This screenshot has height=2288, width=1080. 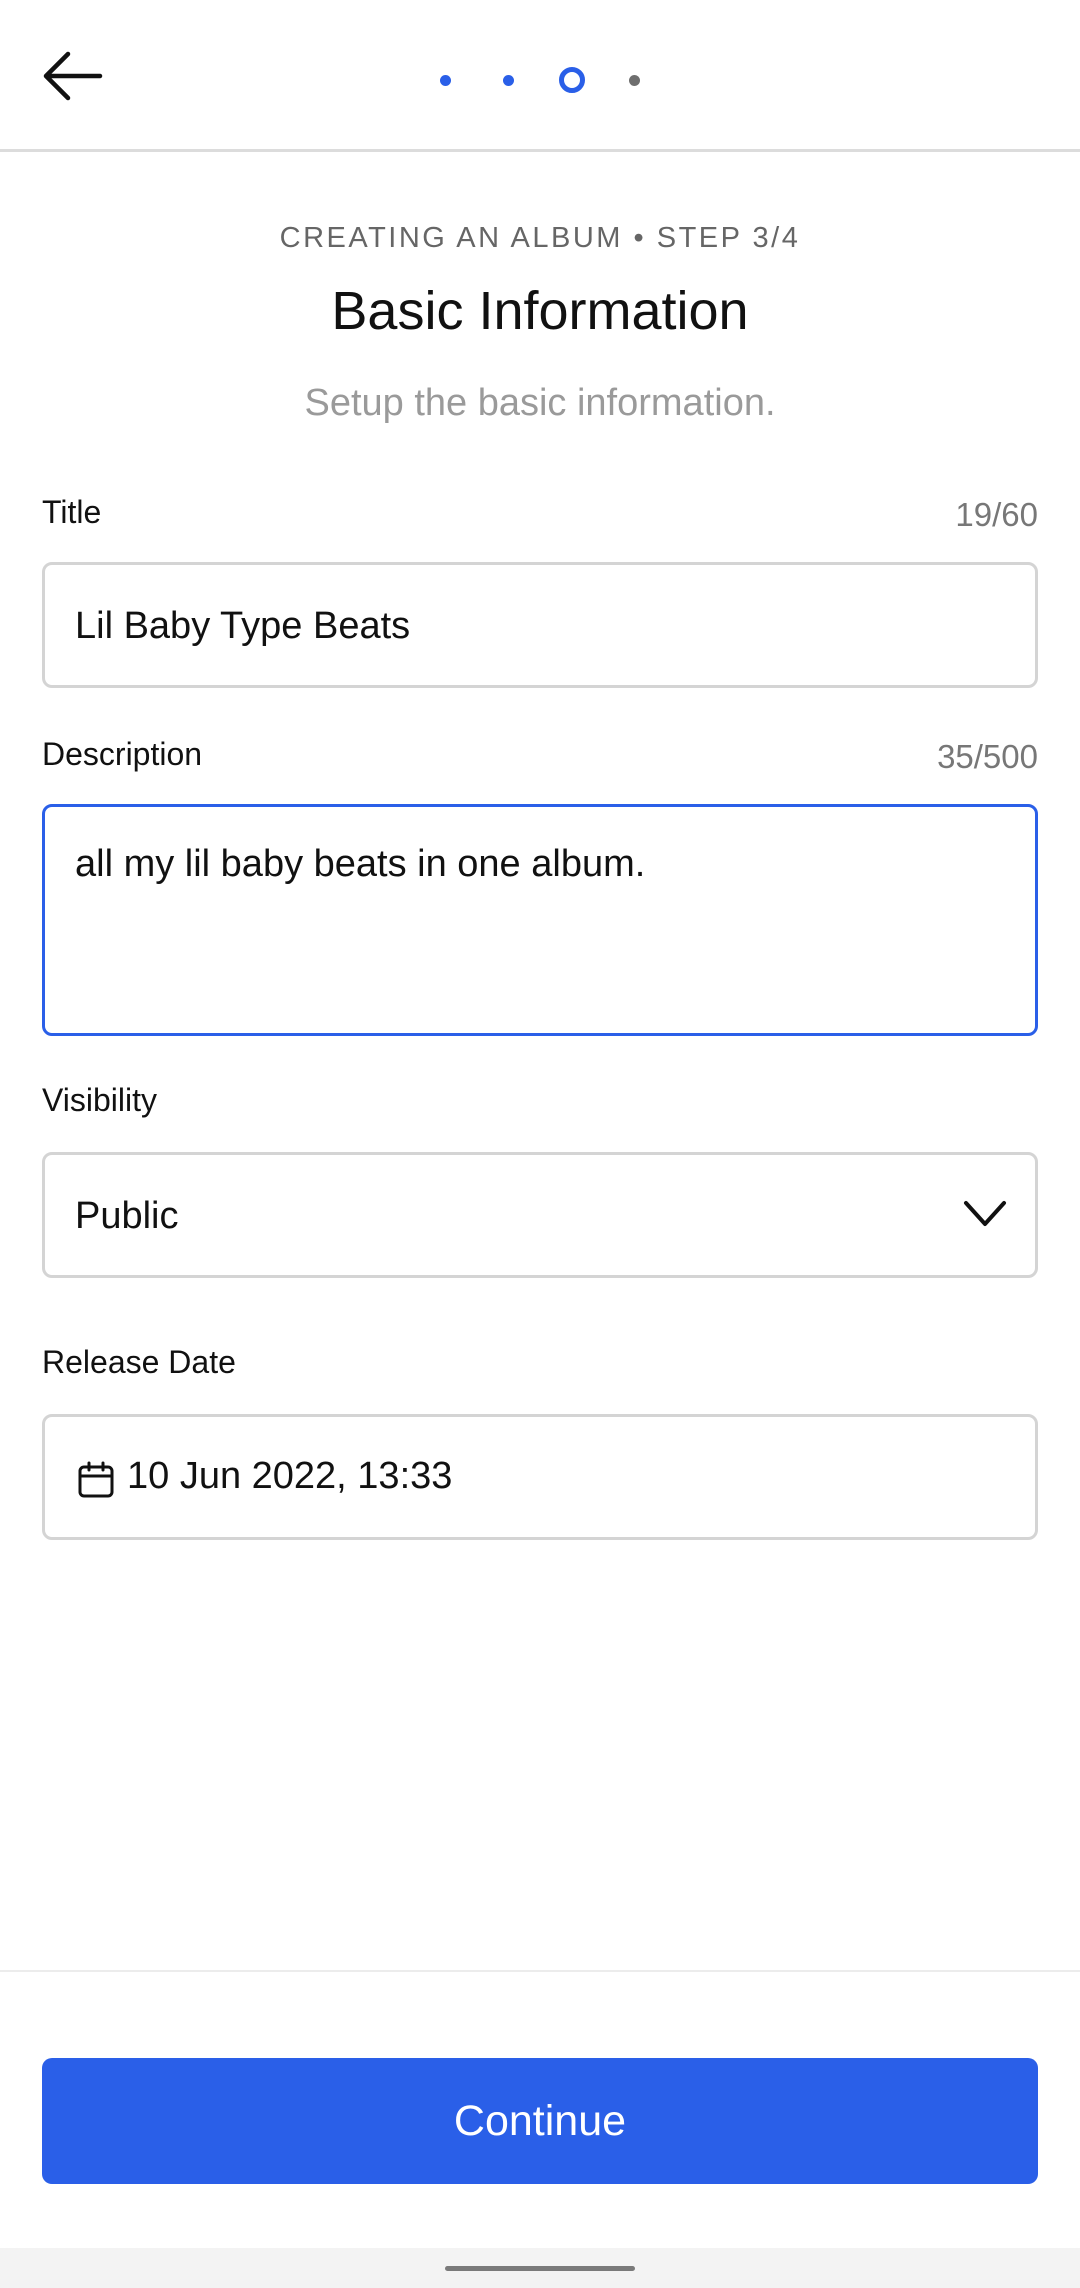 What do you see at coordinates (139, 1362) in the screenshot?
I see `release-date-label: Release Date` at bounding box center [139, 1362].